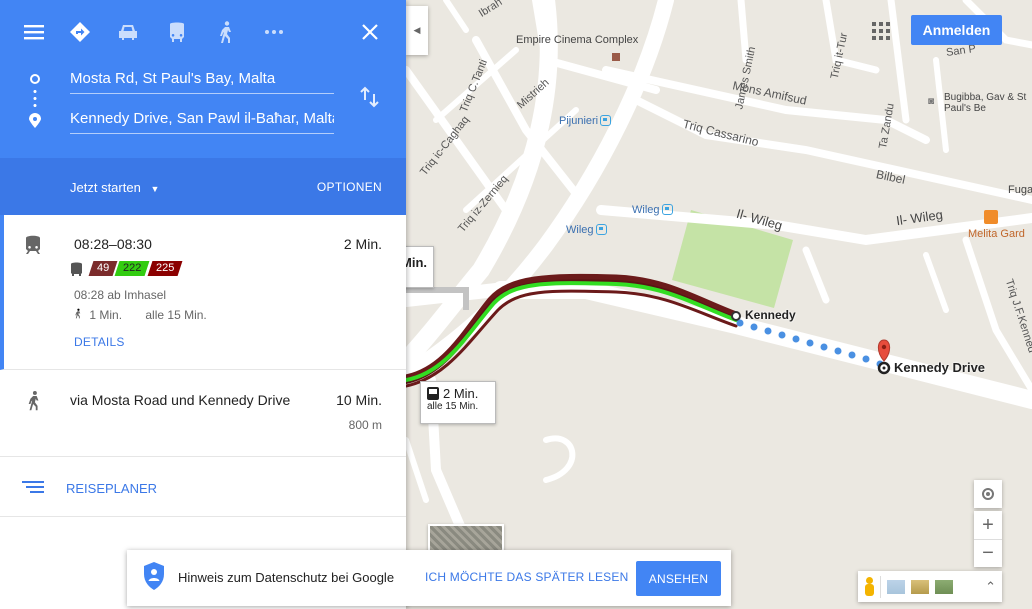  I want to click on mode-transit, so click(177, 32).